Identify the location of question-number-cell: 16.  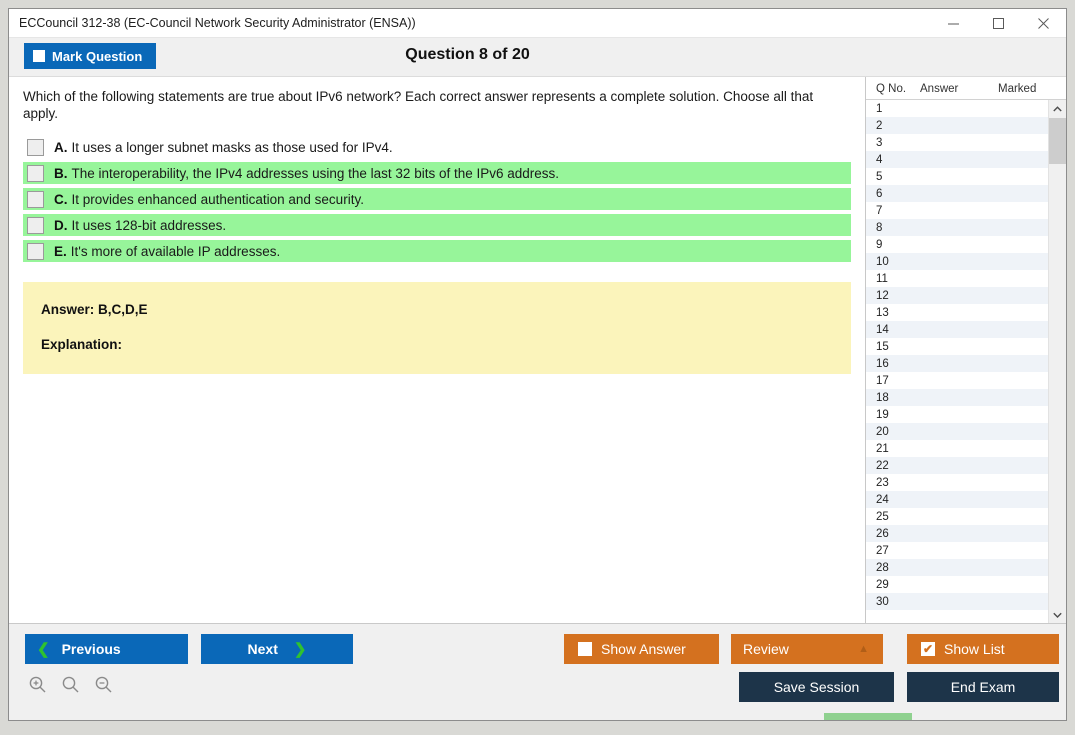
(882, 363).